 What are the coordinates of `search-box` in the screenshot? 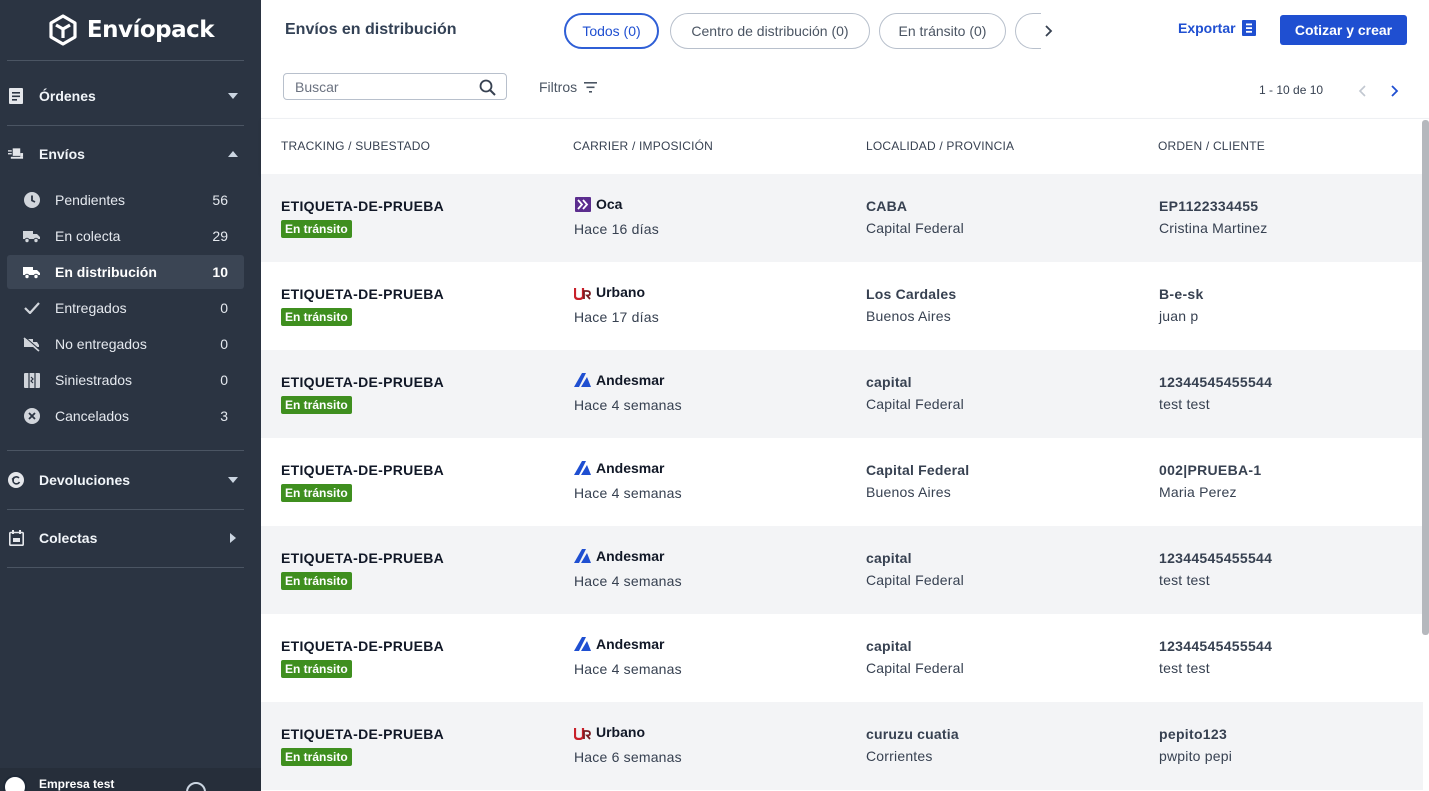 It's located at (395, 86).